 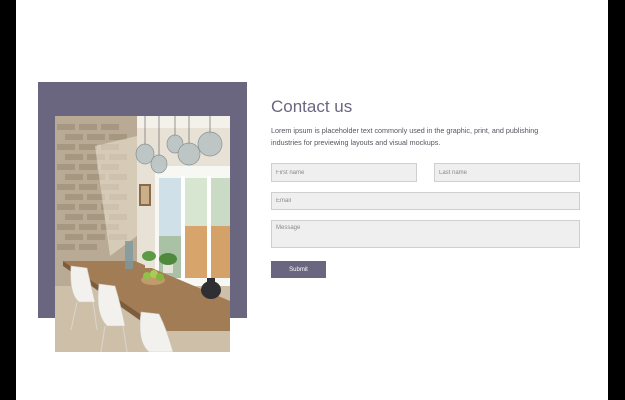 What do you see at coordinates (507, 172) in the screenshot?
I see `last-name-field` at bounding box center [507, 172].